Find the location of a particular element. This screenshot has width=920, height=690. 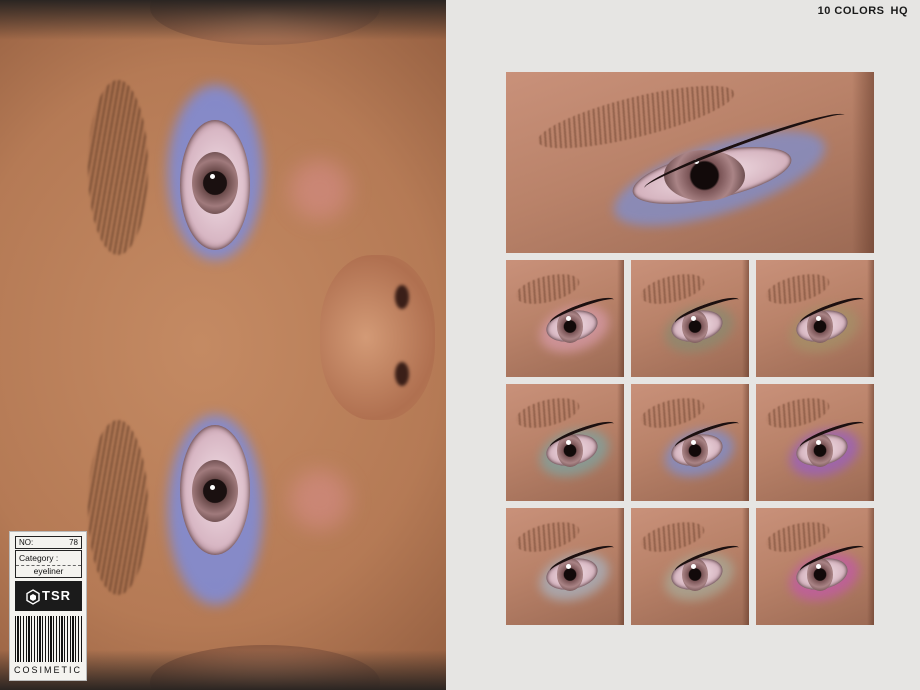

label-footer: COSIMETIC is located at coordinates (47, 670).